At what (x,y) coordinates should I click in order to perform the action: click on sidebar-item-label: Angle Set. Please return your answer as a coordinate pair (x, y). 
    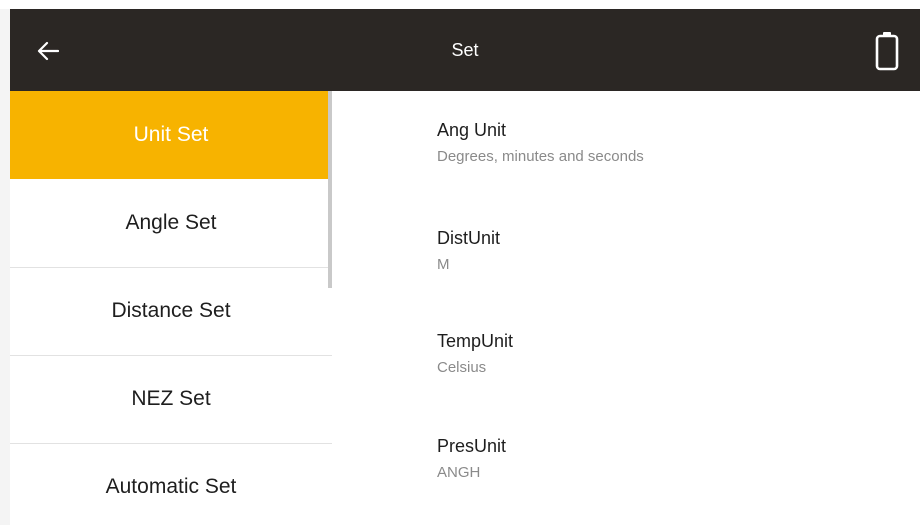
    Looking at the image, I should click on (171, 222).